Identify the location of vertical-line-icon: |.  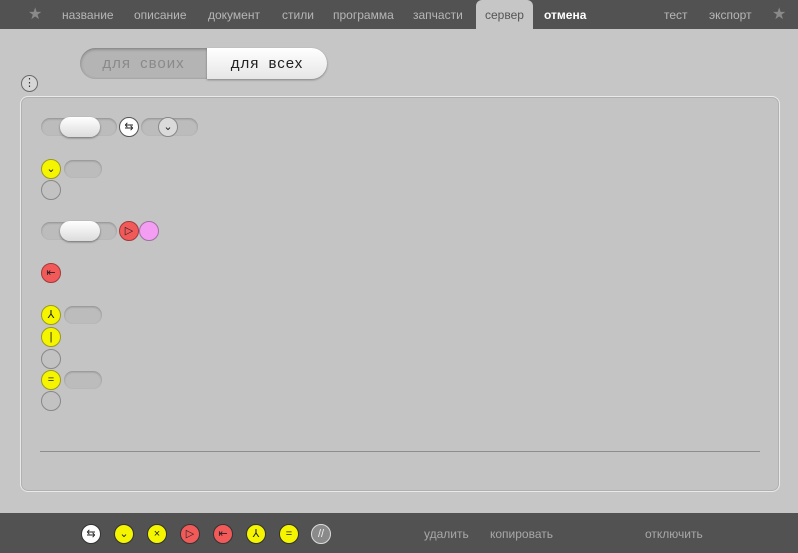
(51, 337).